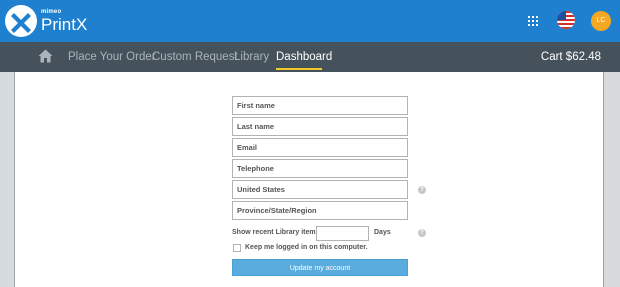 This screenshot has height=287, width=620. Describe the element at coordinates (320, 189) in the screenshot. I see `country-select: United States` at that location.